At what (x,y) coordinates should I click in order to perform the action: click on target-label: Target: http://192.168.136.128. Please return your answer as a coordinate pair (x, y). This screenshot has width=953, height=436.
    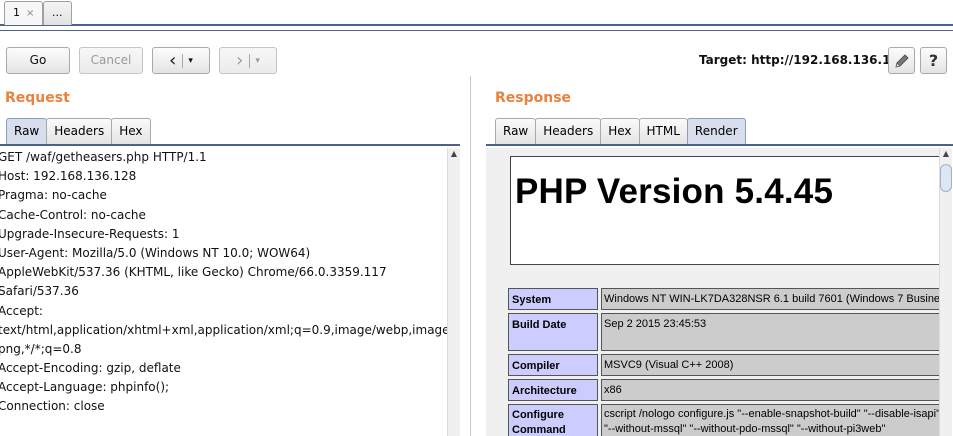
    Looking at the image, I should click on (803, 60).